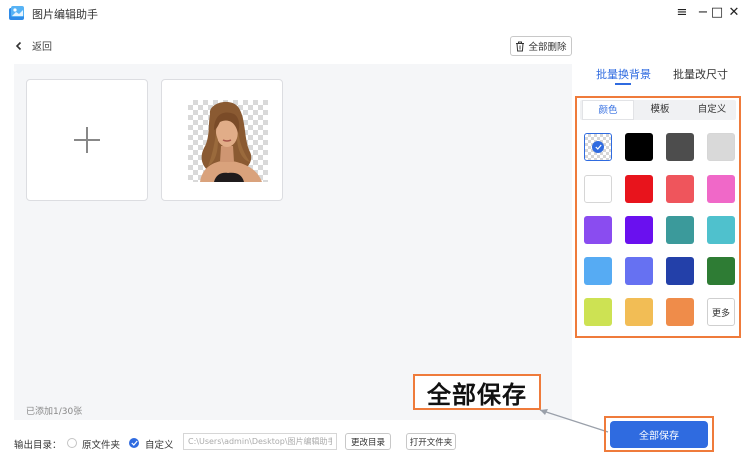 The image size is (750, 463). What do you see at coordinates (375, 14) in the screenshot?
I see `title-bar` at bounding box center [375, 14].